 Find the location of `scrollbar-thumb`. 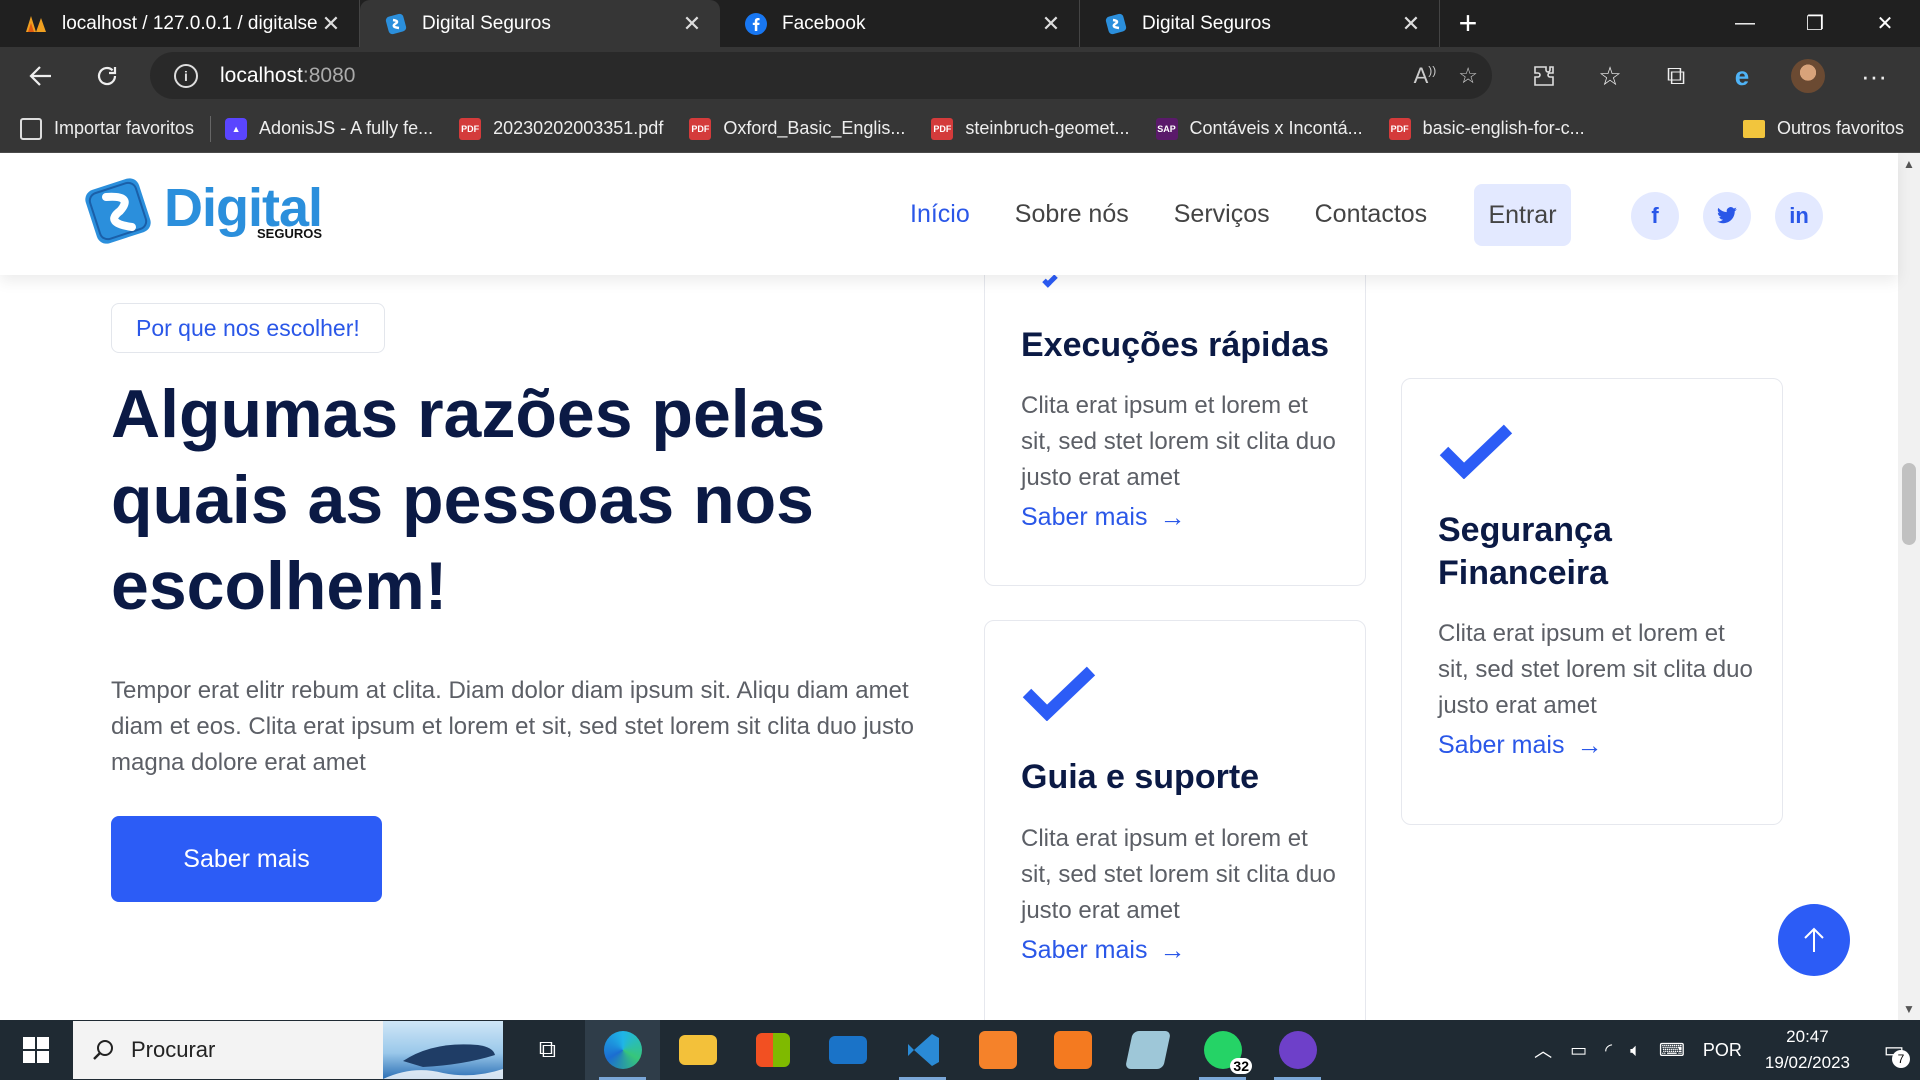

scrollbar-thumb is located at coordinates (1909, 504).